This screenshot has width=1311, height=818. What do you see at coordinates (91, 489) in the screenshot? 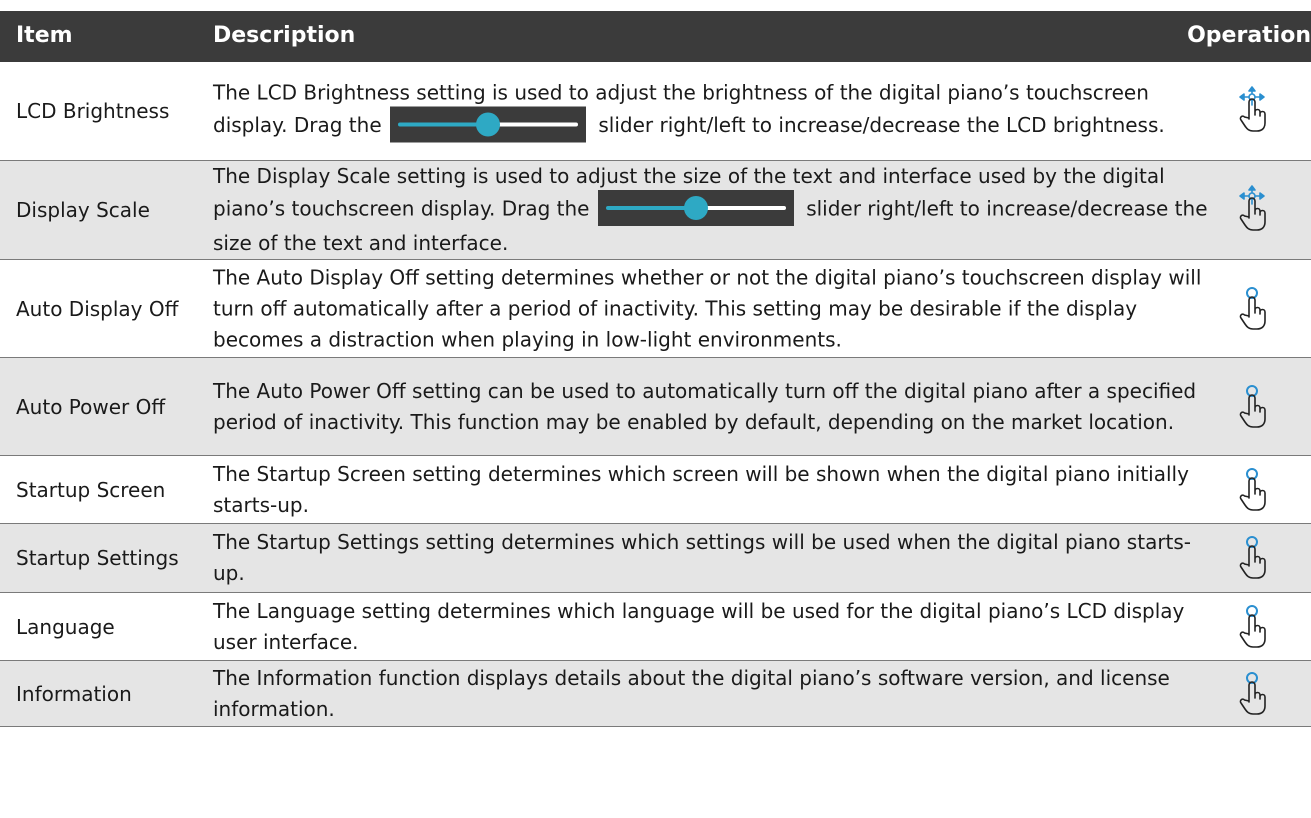
I see `item-label: Startup Screen` at bounding box center [91, 489].